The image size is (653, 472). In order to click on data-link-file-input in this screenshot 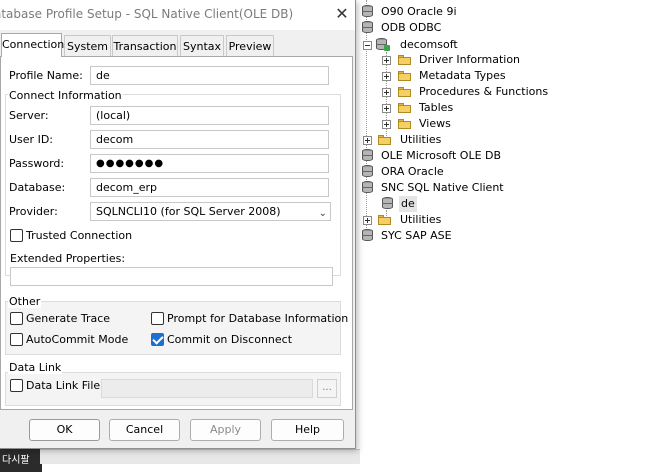, I will do `click(207, 388)`.